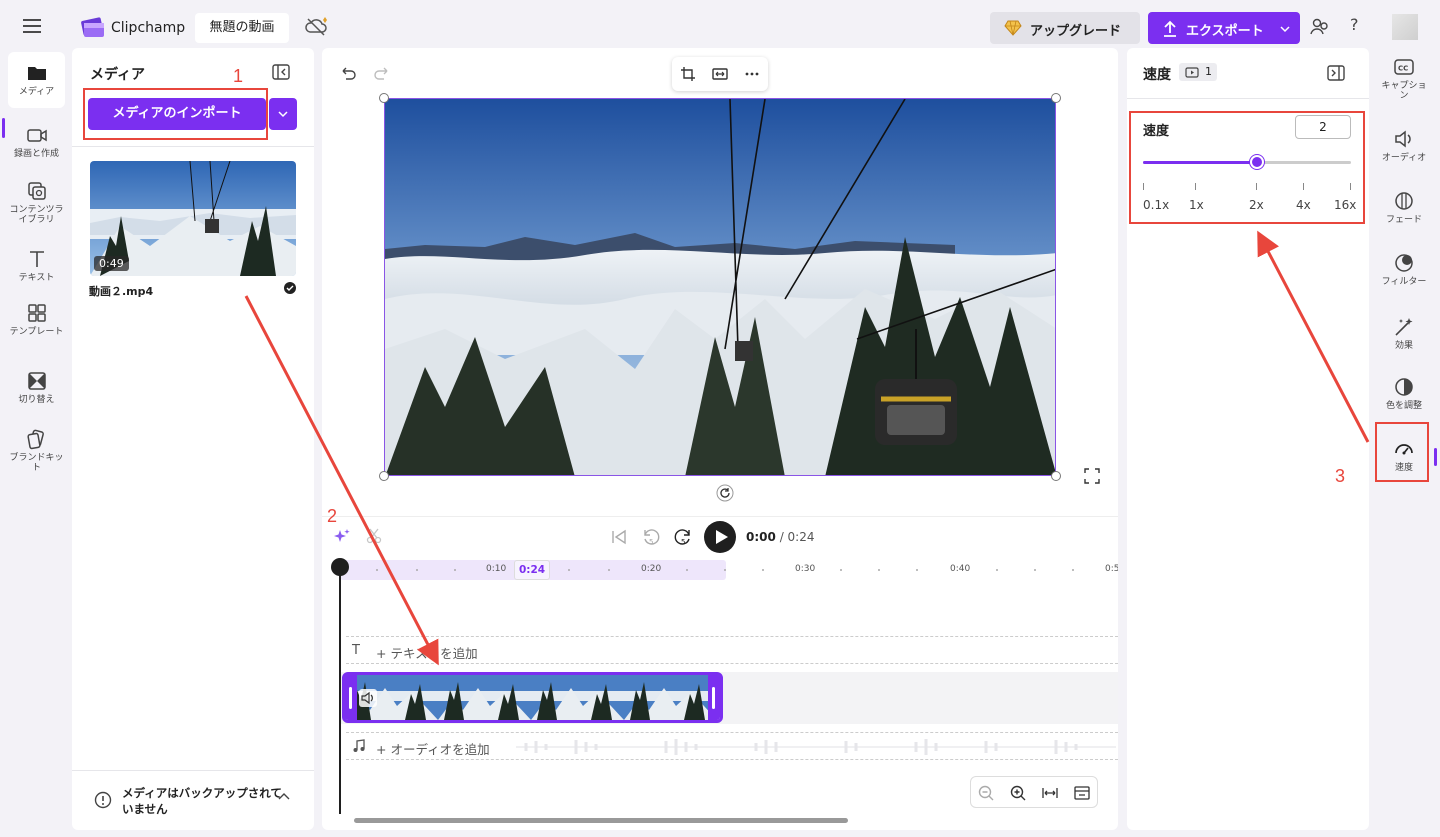 Image resolution: width=1440 pixels, height=837 pixels. I want to click on cloud-offline-icon, so click(317, 27).